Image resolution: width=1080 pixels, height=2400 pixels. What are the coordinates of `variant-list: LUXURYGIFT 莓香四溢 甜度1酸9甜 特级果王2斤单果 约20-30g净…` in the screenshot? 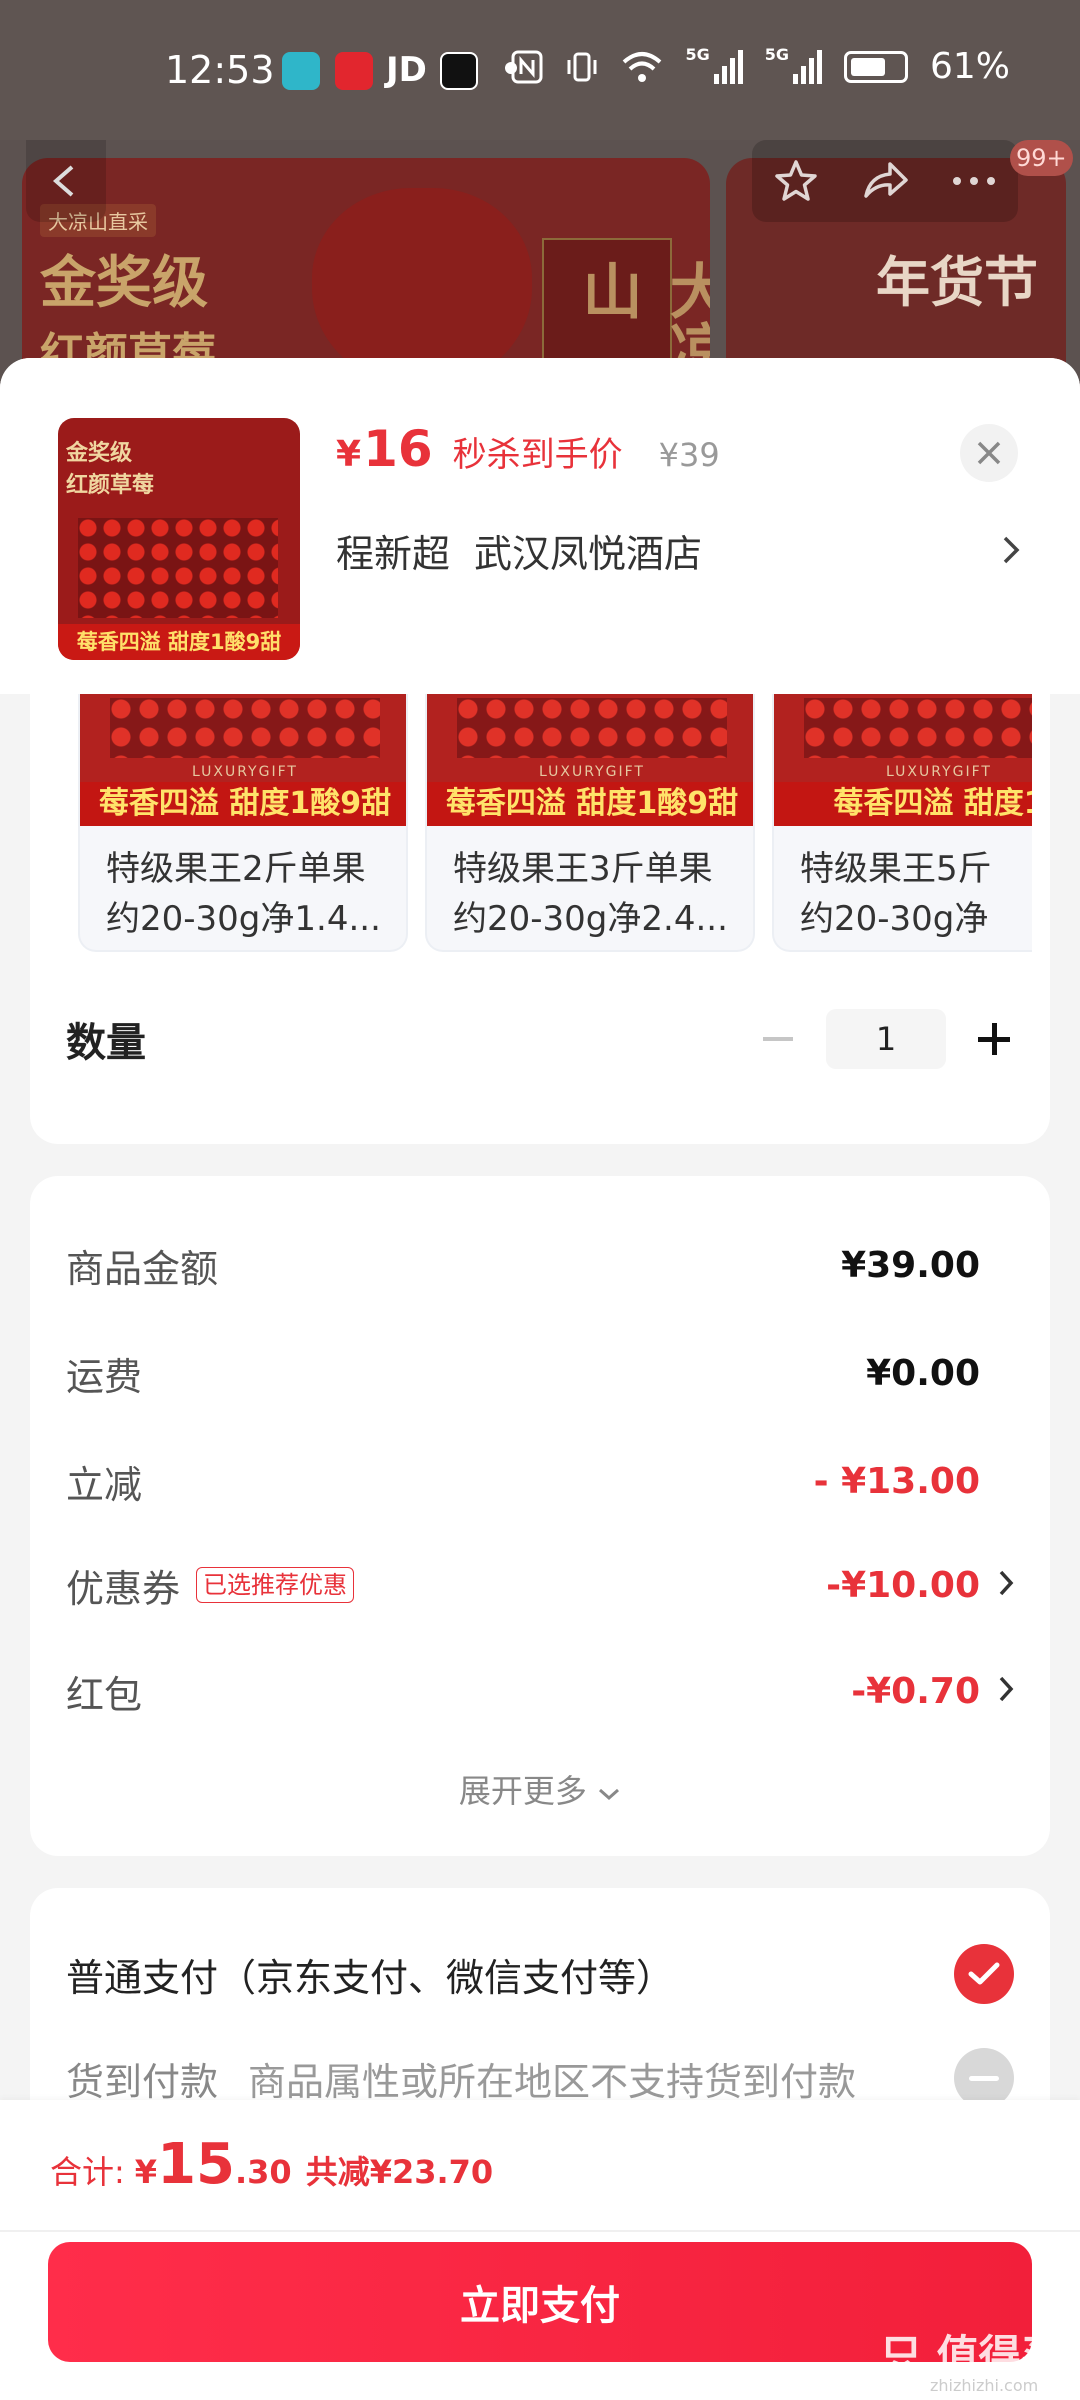 It's located at (555, 824).